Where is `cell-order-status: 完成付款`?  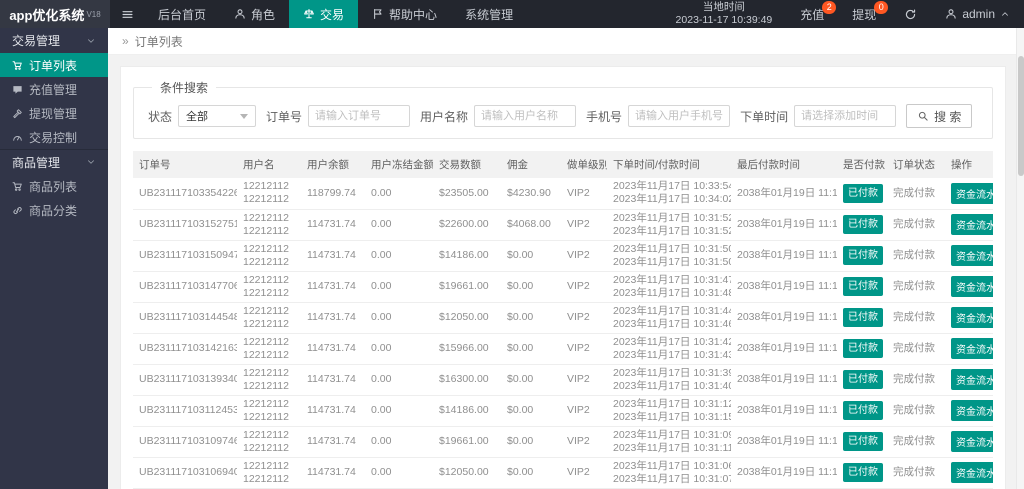 cell-order-status: 完成付款 is located at coordinates (916, 256).